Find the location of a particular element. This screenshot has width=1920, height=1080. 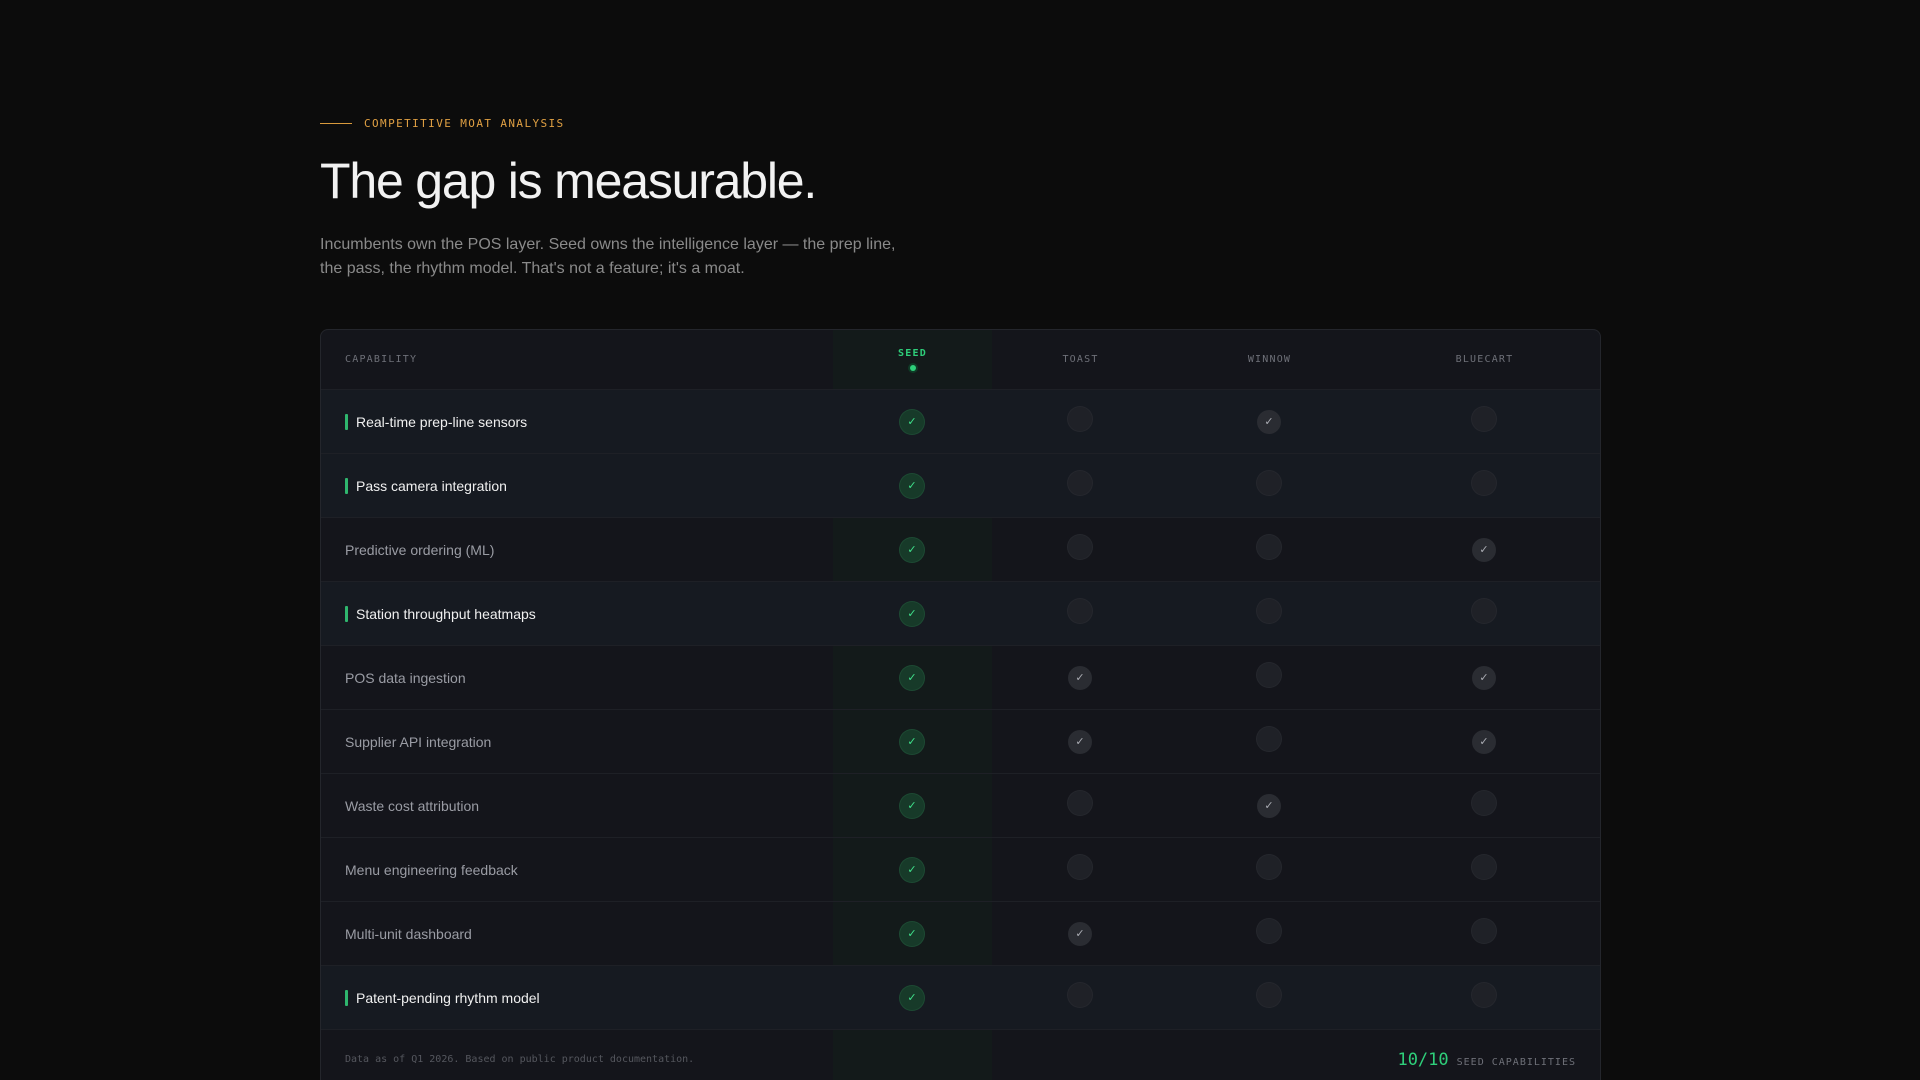

capability-label: Patent-pending rhythm model is located at coordinates (448, 997).